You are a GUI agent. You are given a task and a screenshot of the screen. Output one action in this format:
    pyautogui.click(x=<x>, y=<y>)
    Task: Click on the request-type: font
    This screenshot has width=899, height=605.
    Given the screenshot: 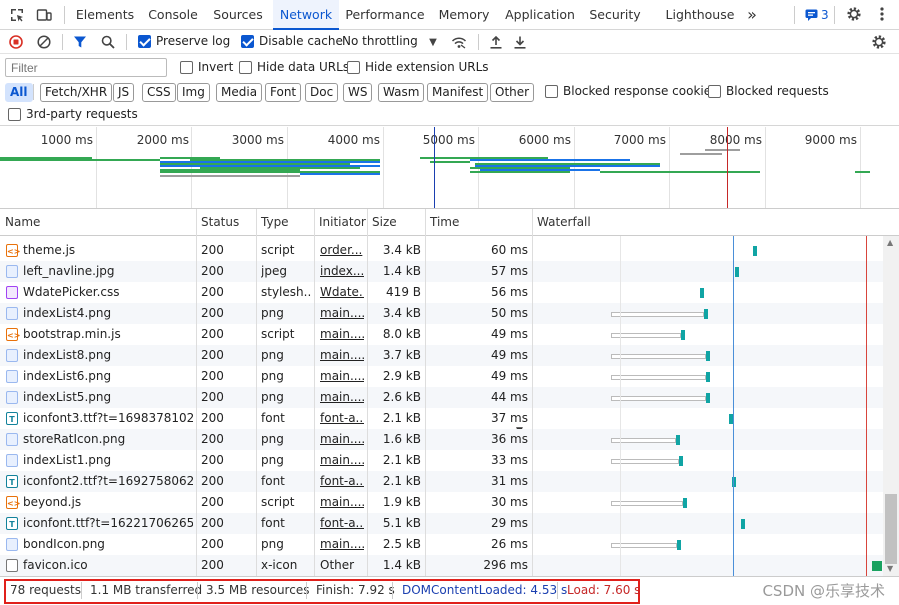 What is the action you would take?
    pyautogui.click(x=273, y=523)
    